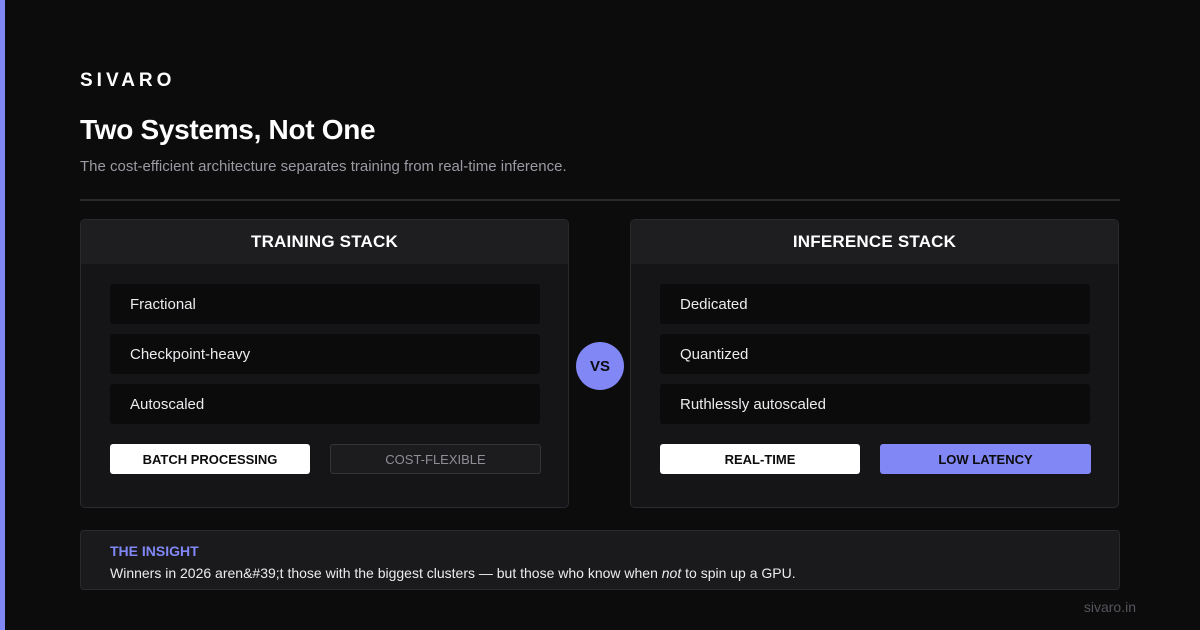 This screenshot has width=1200, height=630. I want to click on training-item-checkpoint-heavy: Checkpoint-heavy, so click(325, 354).